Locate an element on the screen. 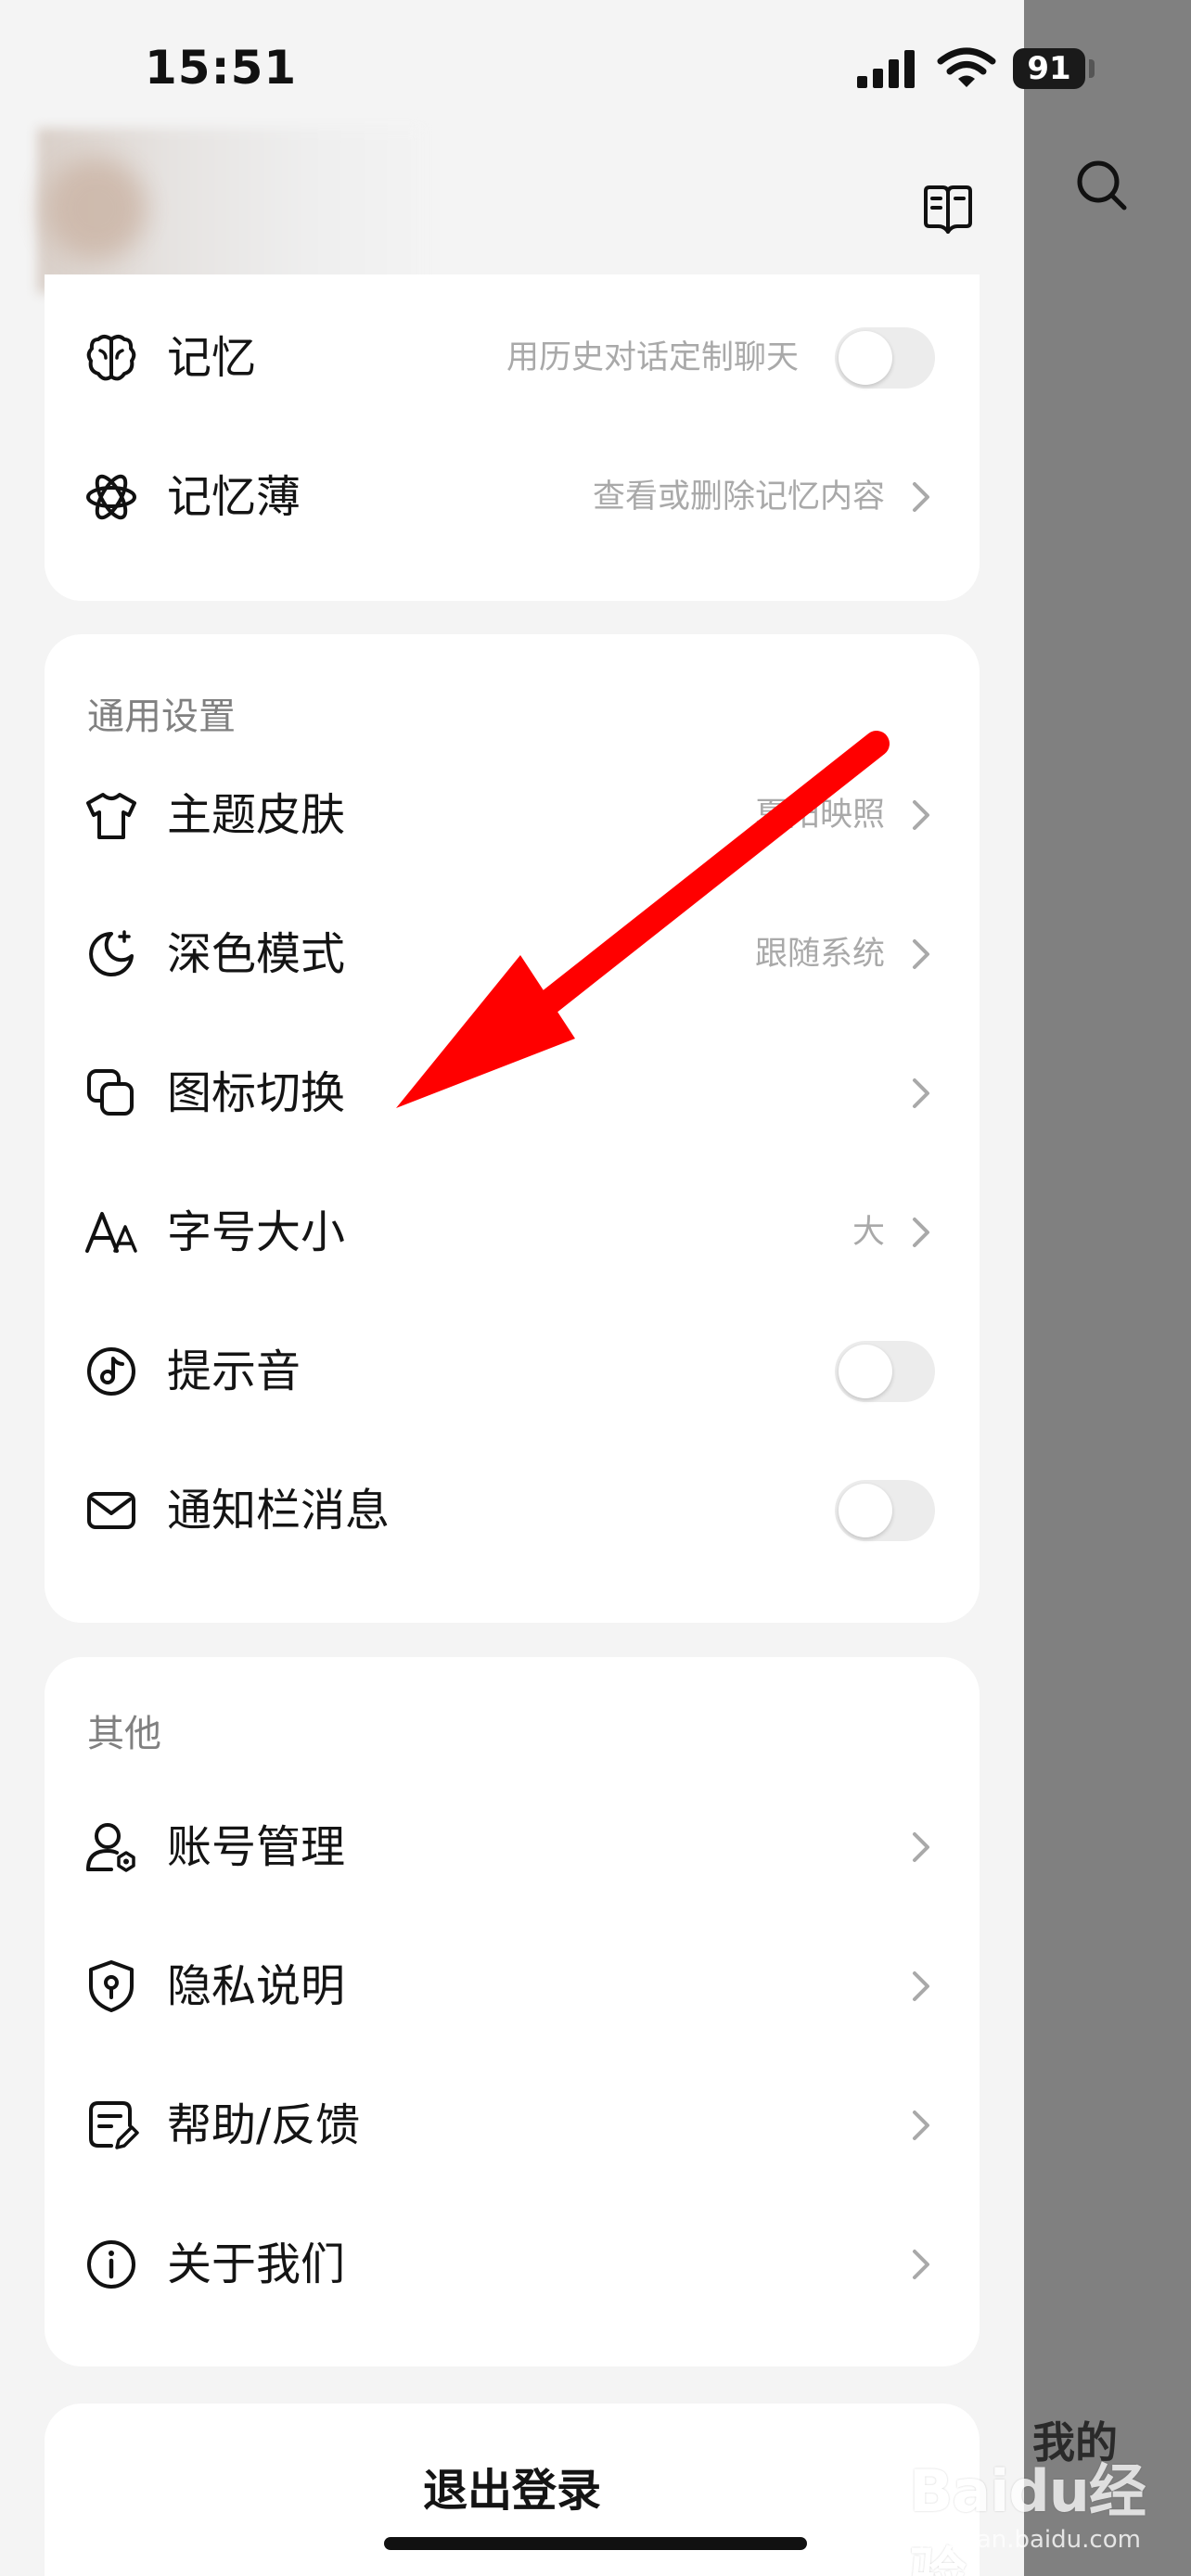 This screenshot has width=1191, height=2576. feedback-icon is located at coordinates (114, 2125).